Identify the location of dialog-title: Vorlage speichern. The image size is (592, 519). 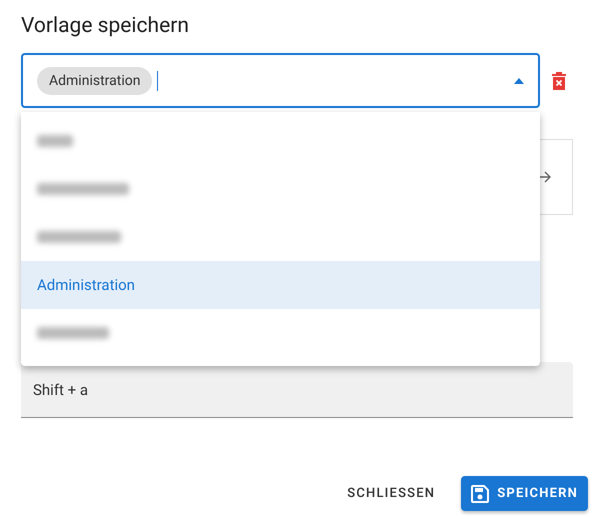
(105, 26).